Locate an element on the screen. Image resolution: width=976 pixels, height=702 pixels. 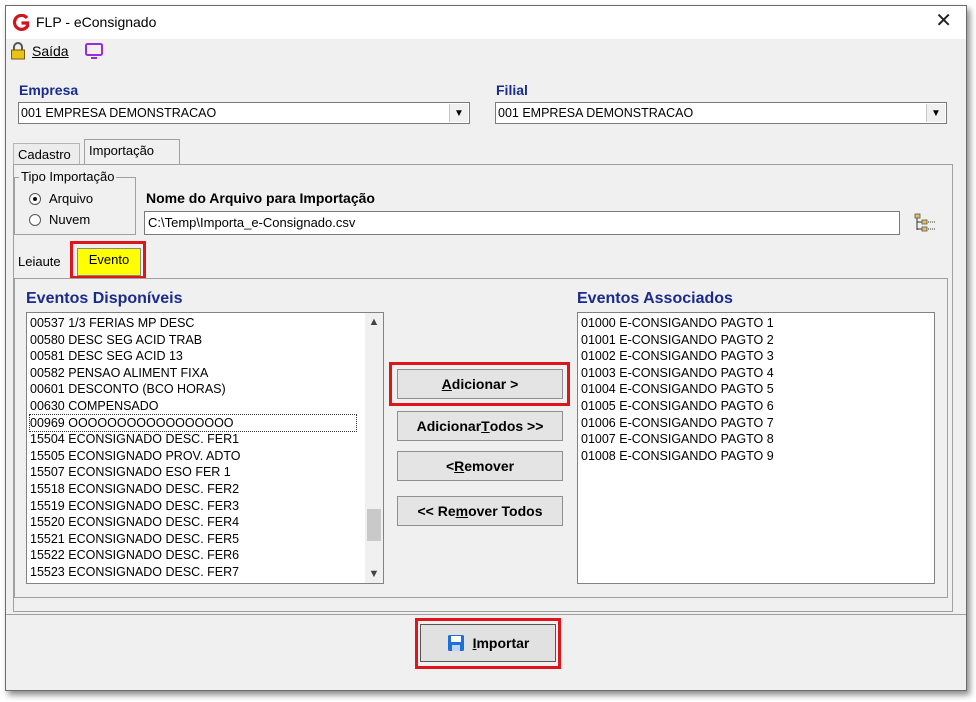
tab-cadastro: Cadastro is located at coordinates (46, 154).